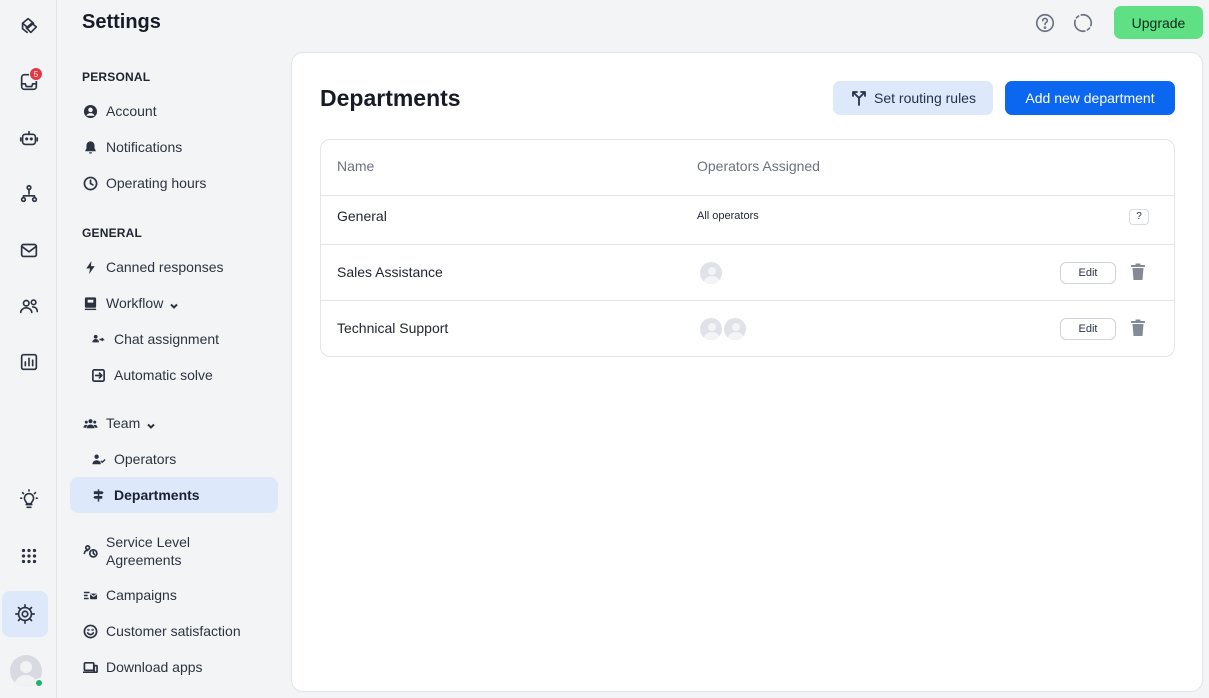  Describe the element at coordinates (98, 339) in the screenshot. I see `chat-assignment-icon` at that location.